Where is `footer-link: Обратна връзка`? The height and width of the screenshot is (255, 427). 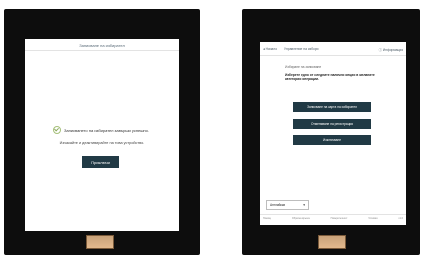 footer-link: Обратна връзка is located at coordinates (301, 218).